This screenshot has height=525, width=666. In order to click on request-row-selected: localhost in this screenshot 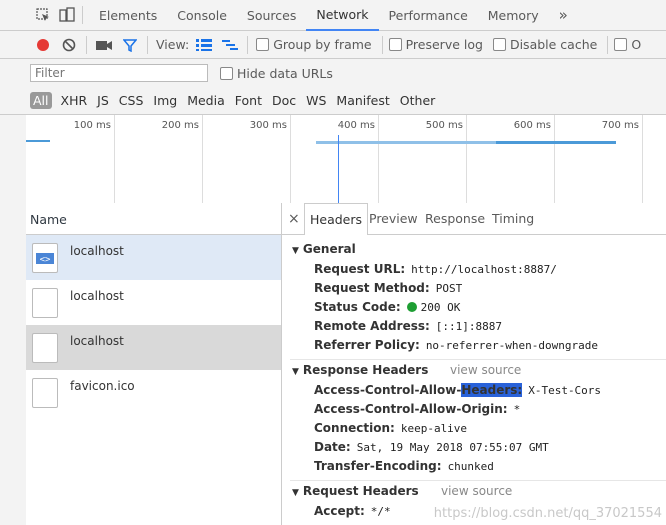, I will do `click(154, 347)`.